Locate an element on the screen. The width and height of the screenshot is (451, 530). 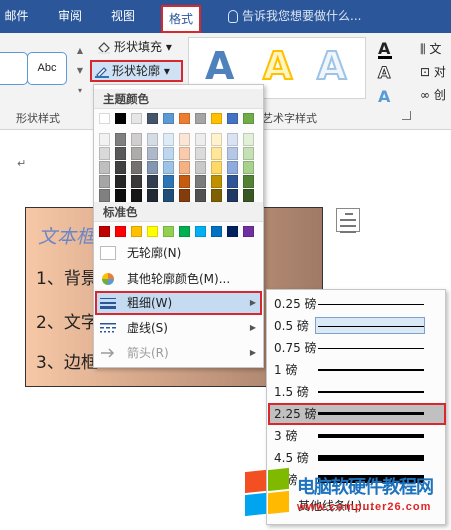
tab-mailings: 邮件 is located at coordinates (16, 16).